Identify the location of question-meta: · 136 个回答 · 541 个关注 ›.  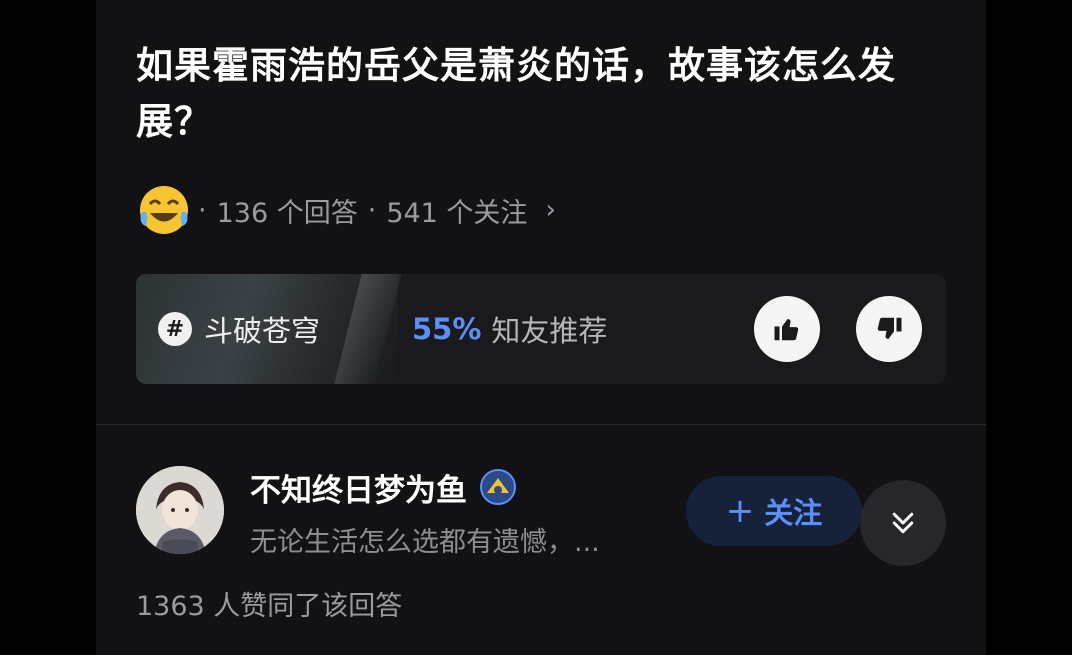
(346, 210).